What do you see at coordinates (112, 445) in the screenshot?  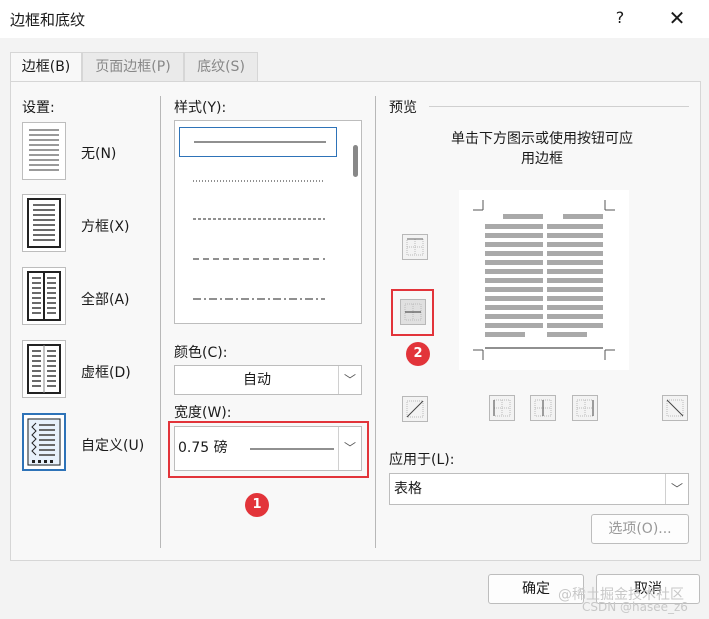 I see `setting-custom-label: 自定义(U)` at bounding box center [112, 445].